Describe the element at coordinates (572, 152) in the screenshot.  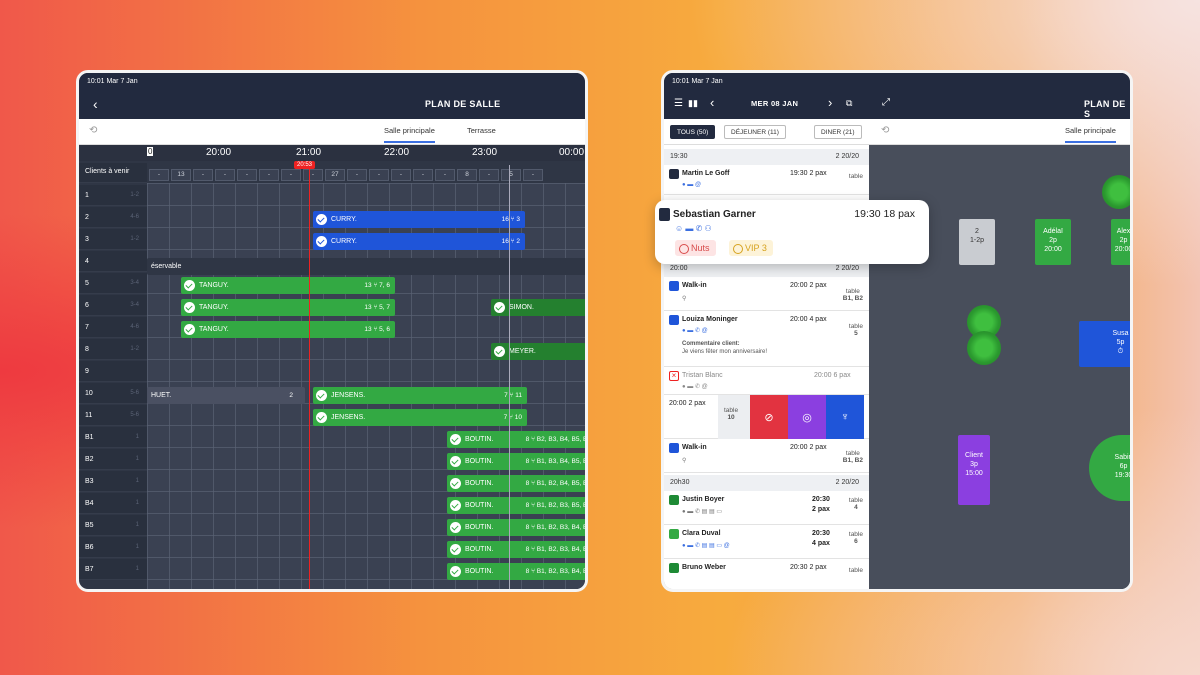
I see `time-label: 00:00` at that location.